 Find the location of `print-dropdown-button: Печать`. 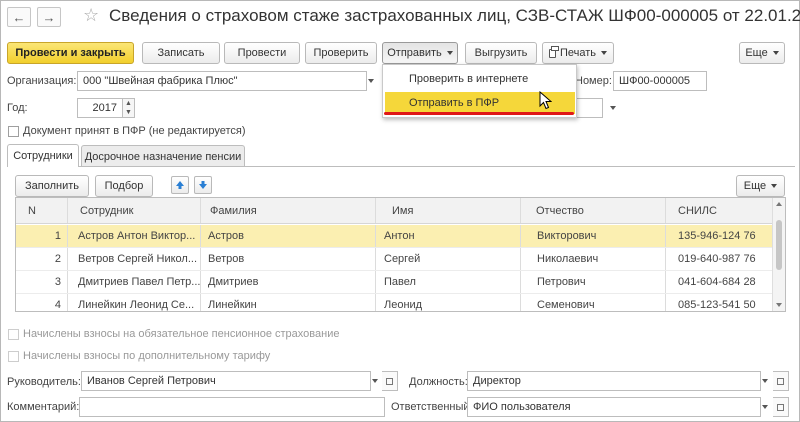

print-dropdown-button: Печать is located at coordinates (578, 53).